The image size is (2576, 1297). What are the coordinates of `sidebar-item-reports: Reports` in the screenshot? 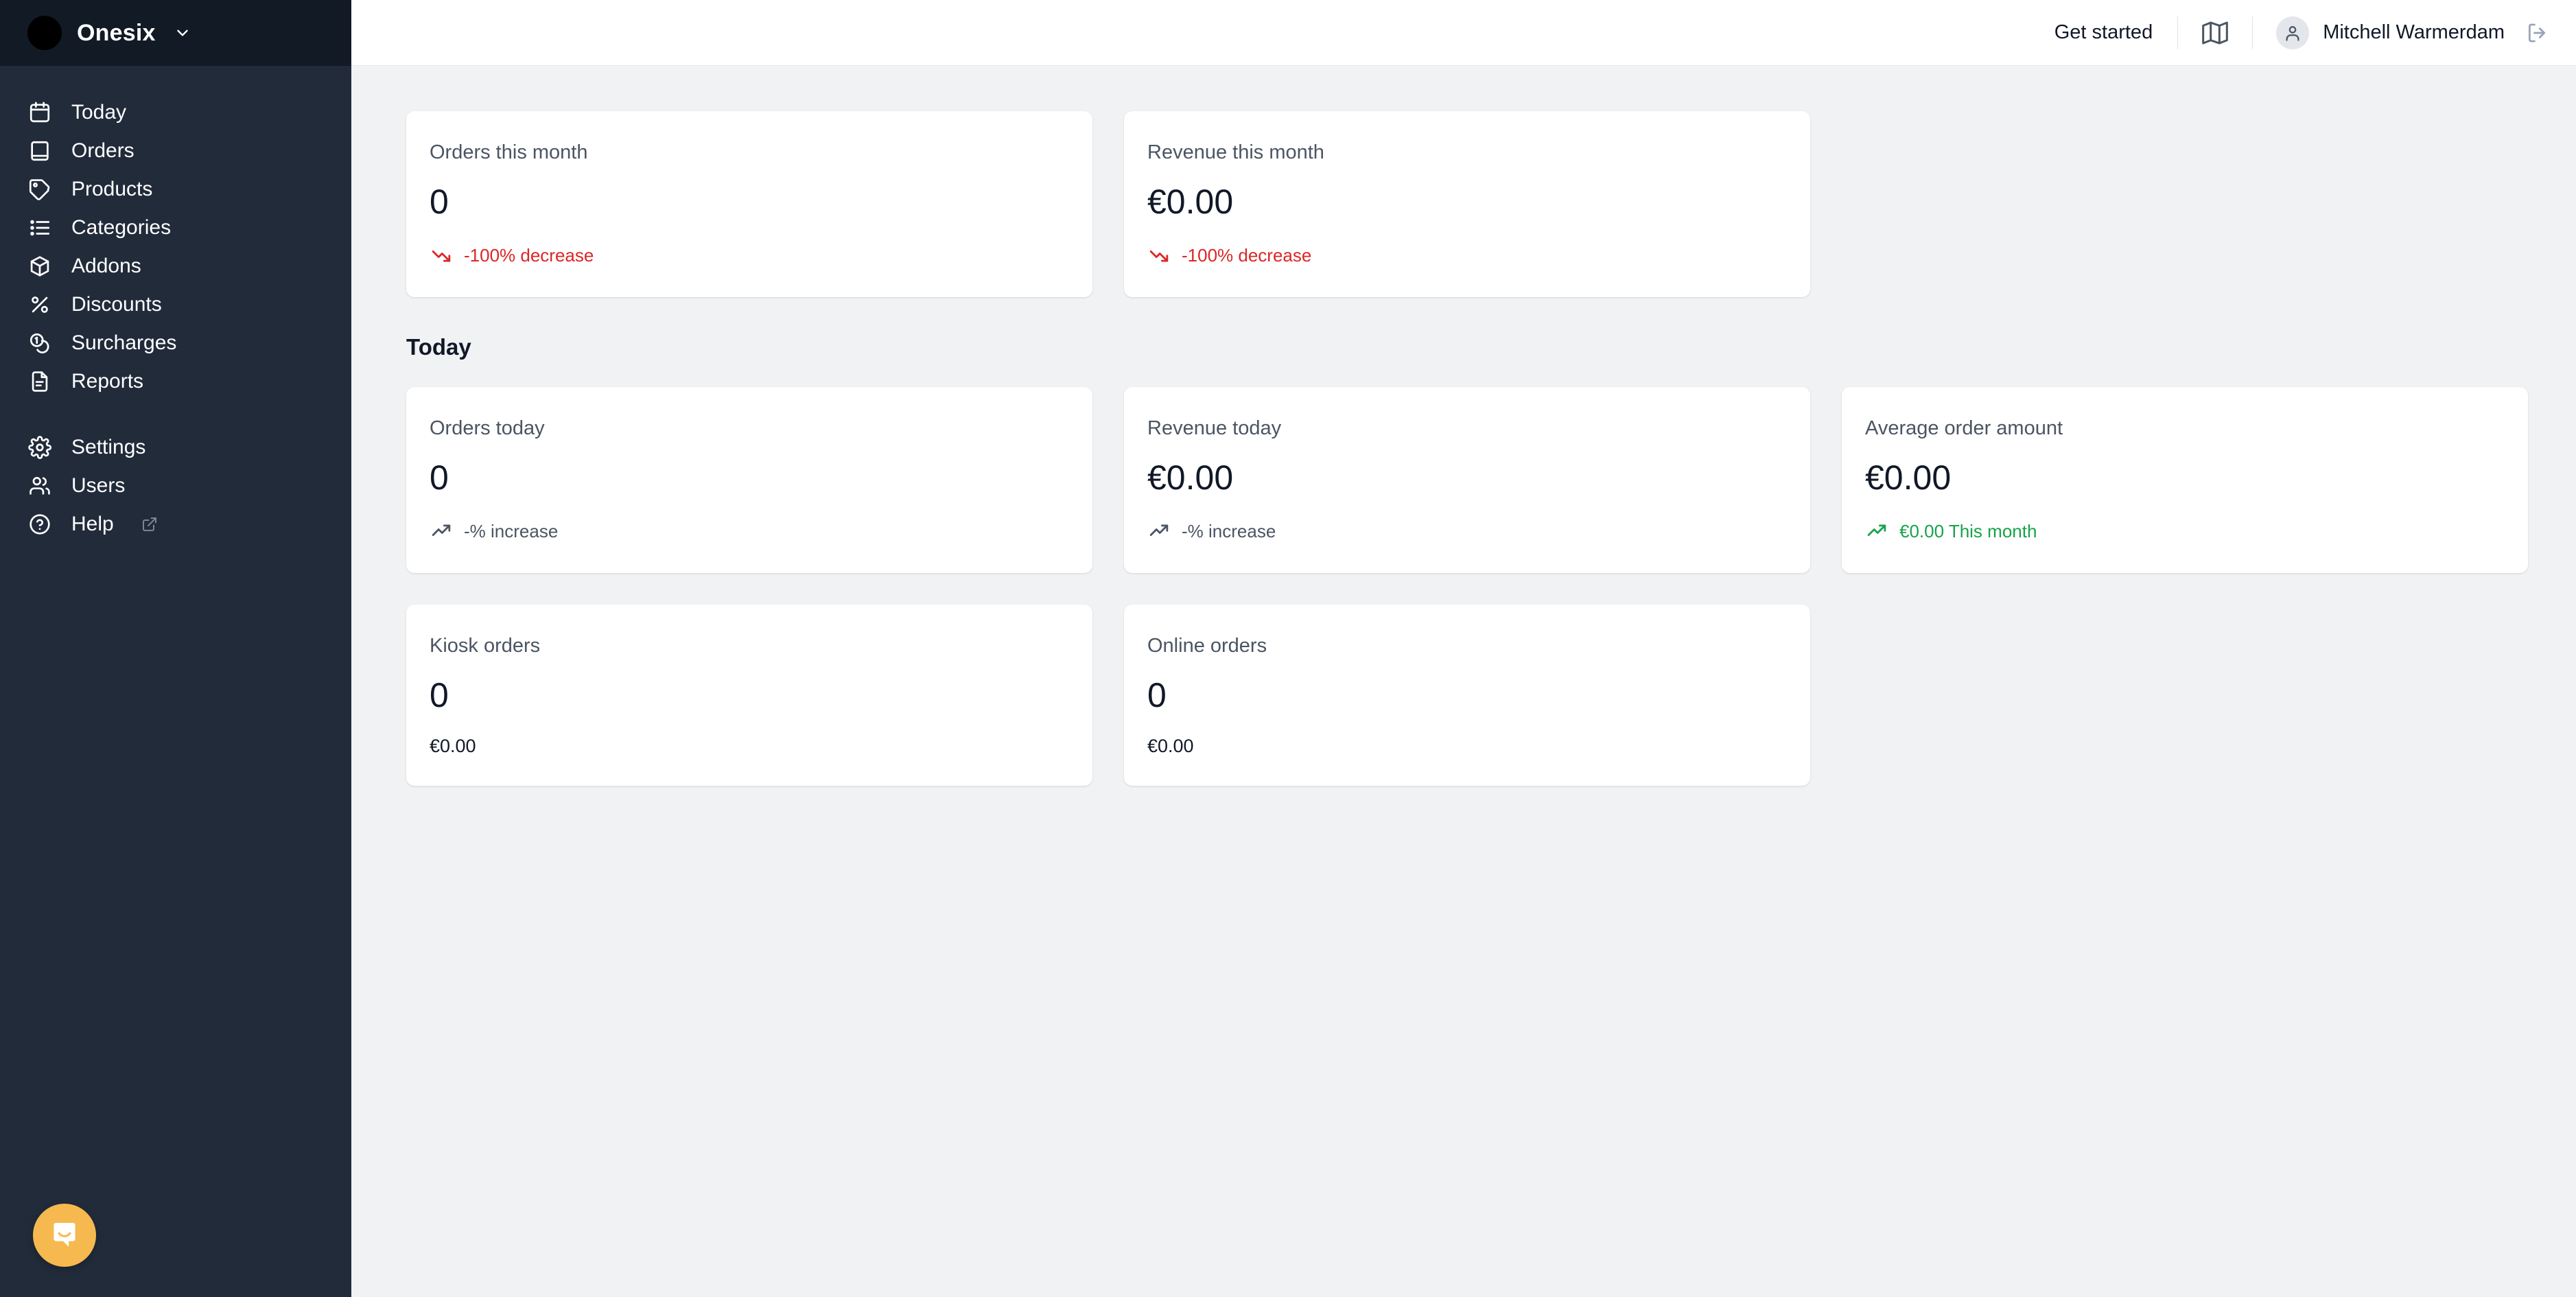 It's located at (175, 381).